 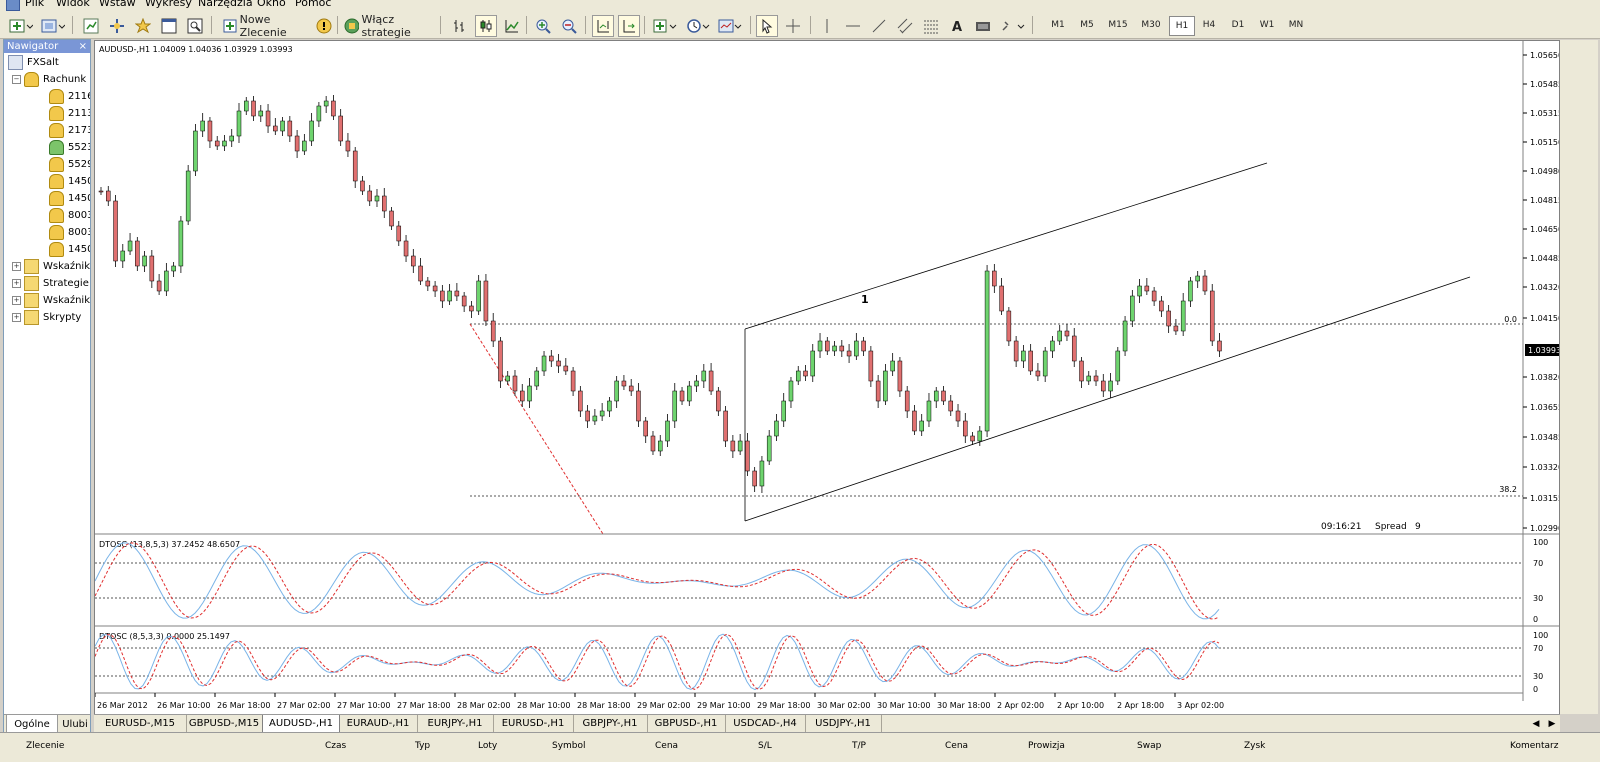 I want to click on new-order-button: Nowe Zlecenie, so click(x=268, y=26).